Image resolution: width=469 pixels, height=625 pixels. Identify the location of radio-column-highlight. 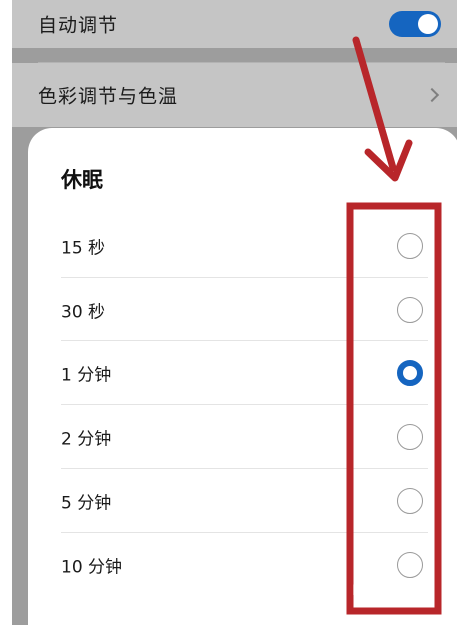
(394, 408).